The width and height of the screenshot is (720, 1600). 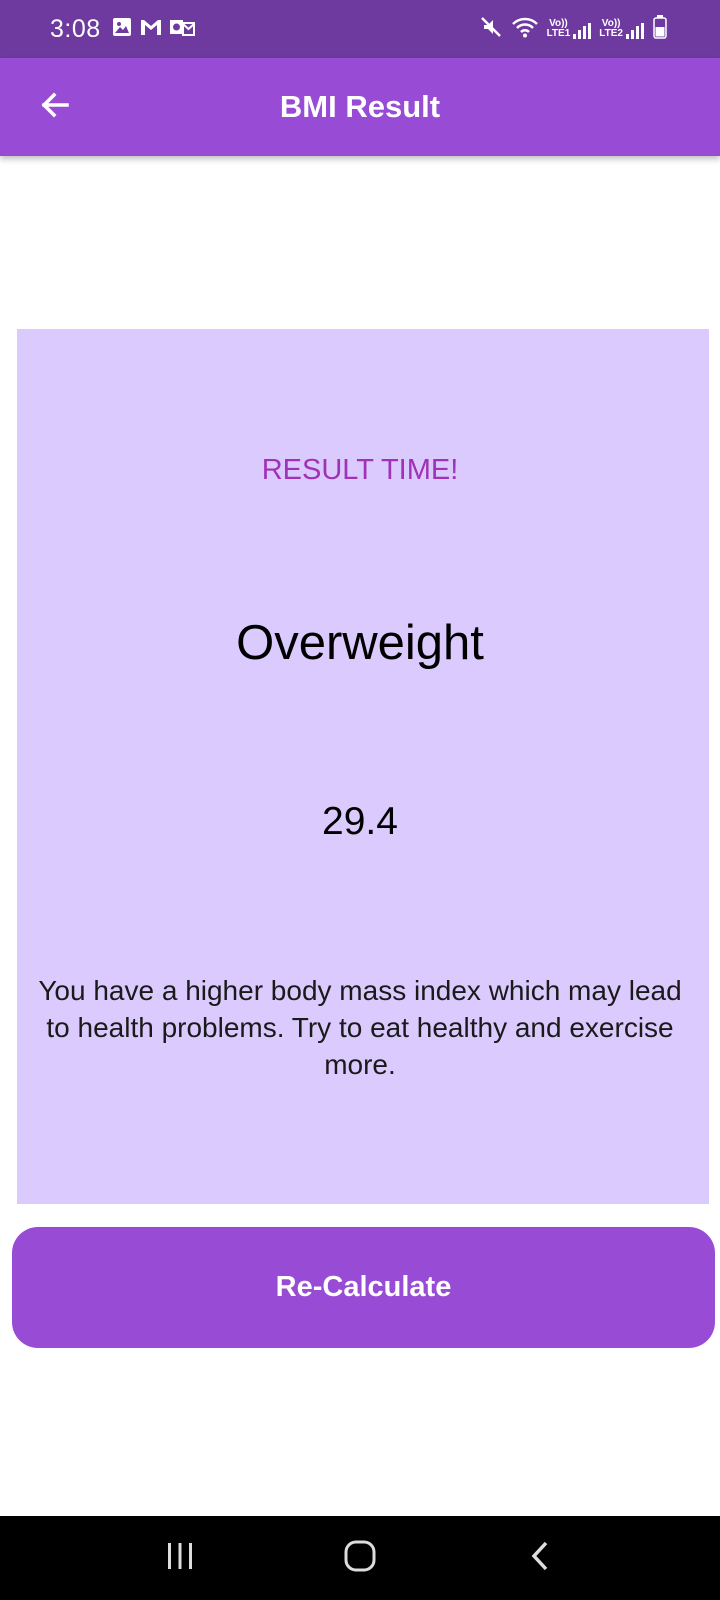 What do you see at coordinates (360, 29) in the screenshot?
I see `status-bar: 3:08 Vo)) LTE1 Vo)) LTE2` at bounding box center [360, 29].